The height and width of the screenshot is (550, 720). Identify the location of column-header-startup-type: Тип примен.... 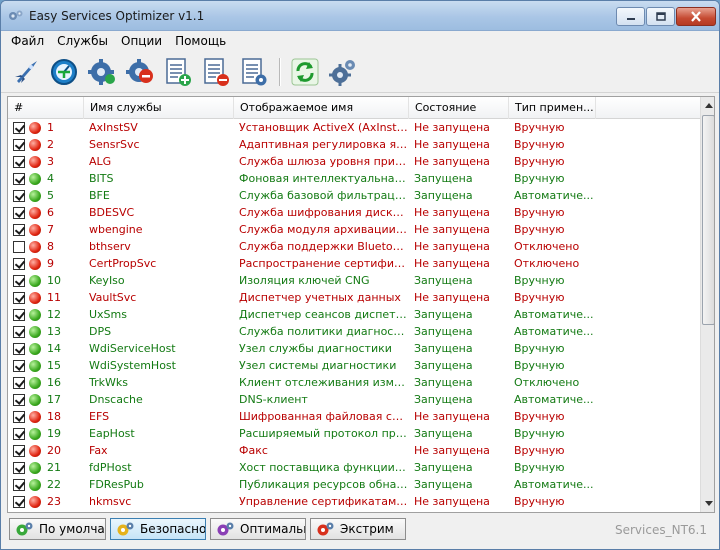
(552, 108).